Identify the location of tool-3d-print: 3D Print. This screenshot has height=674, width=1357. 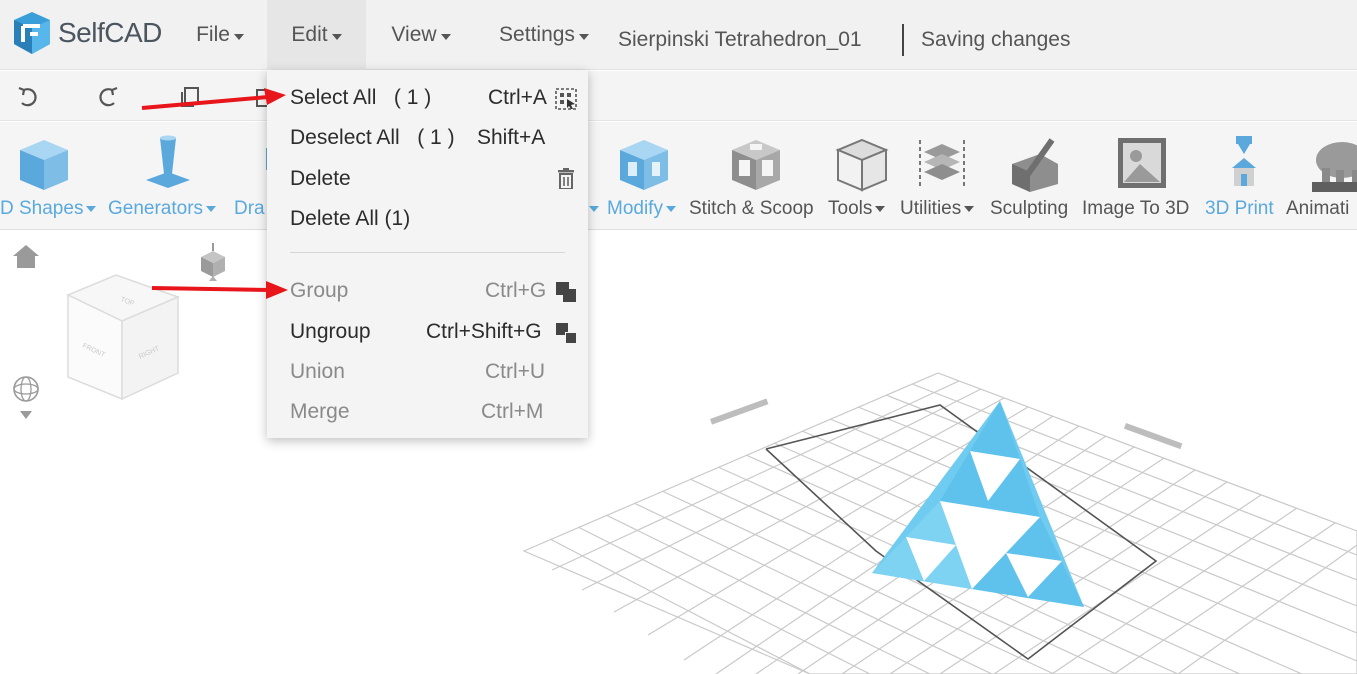
(1244, 176).